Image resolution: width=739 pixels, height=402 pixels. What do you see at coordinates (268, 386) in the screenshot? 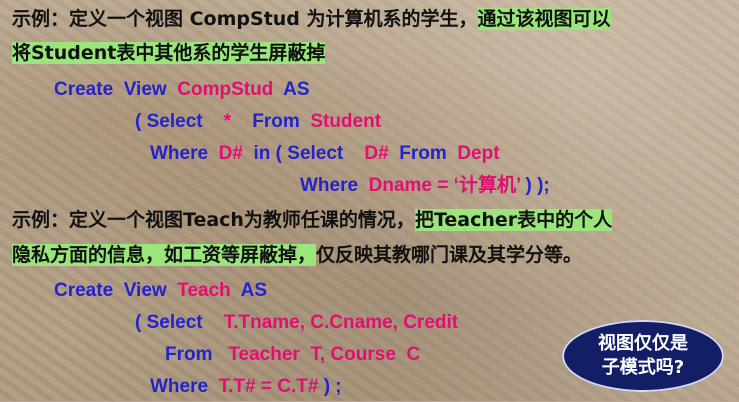
I see `code2-condition: T.T# = C.T#` at bounding box center [268, 386].